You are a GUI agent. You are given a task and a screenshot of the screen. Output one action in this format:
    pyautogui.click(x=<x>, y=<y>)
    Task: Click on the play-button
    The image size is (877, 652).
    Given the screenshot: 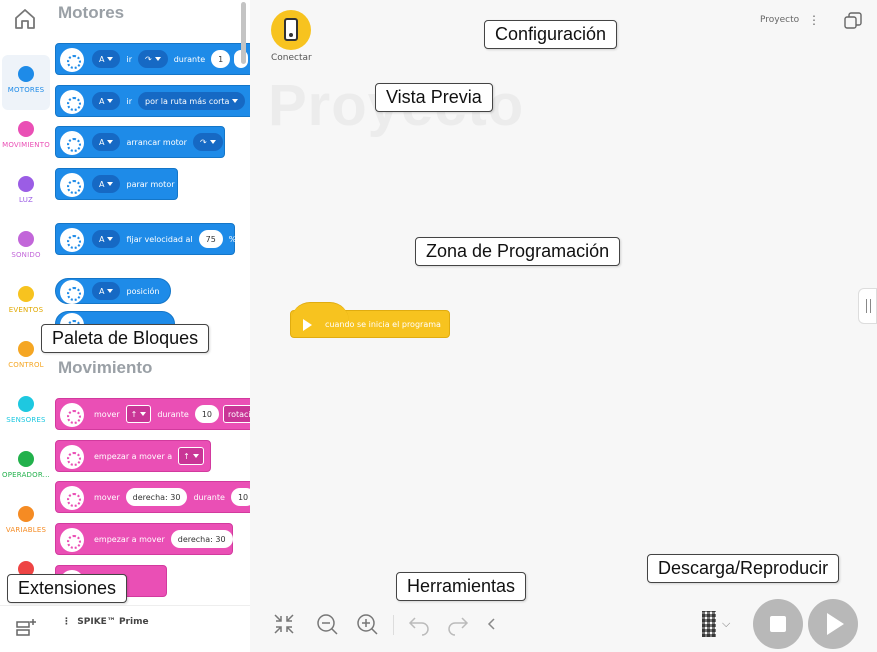 What is the action you would take?
    pyautogui.click(x=833, y=624)
    